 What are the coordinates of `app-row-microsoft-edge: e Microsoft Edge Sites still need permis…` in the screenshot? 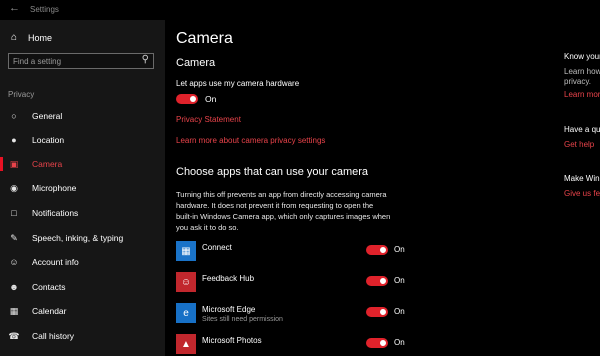 It's located at (291, 314).